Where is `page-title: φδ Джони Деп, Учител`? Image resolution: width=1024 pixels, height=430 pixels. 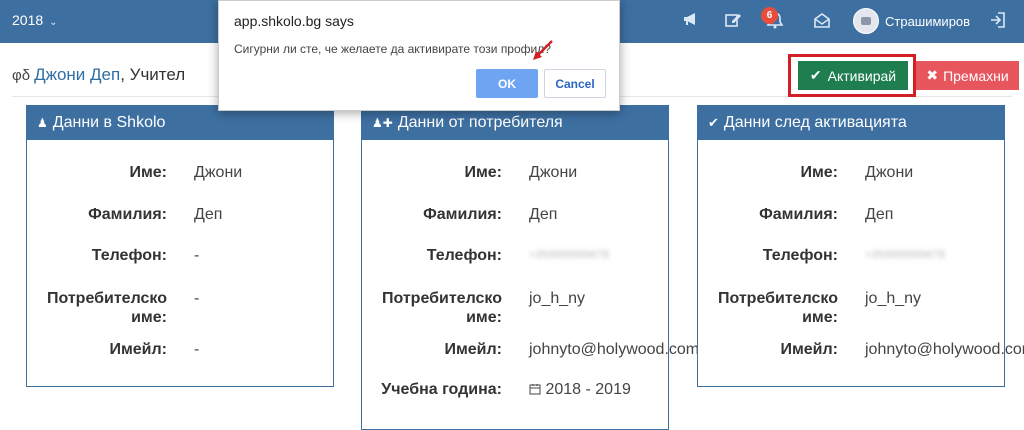 page-title: φδ Джони Деп, Учител is located at coordinates (98, 75).